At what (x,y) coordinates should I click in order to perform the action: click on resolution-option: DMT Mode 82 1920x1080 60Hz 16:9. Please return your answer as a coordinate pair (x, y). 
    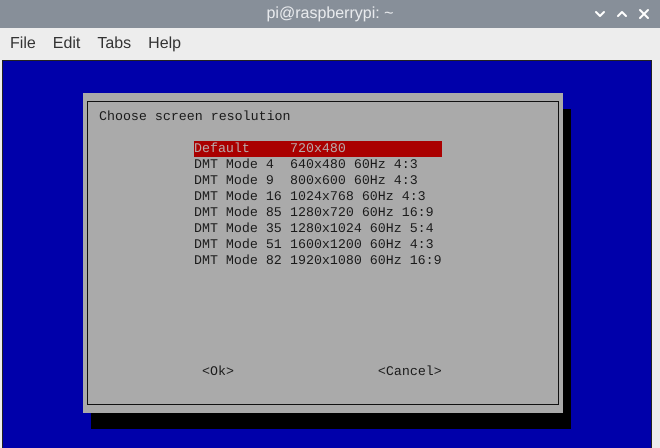
    Looking at the image, I should click on (318, 261).